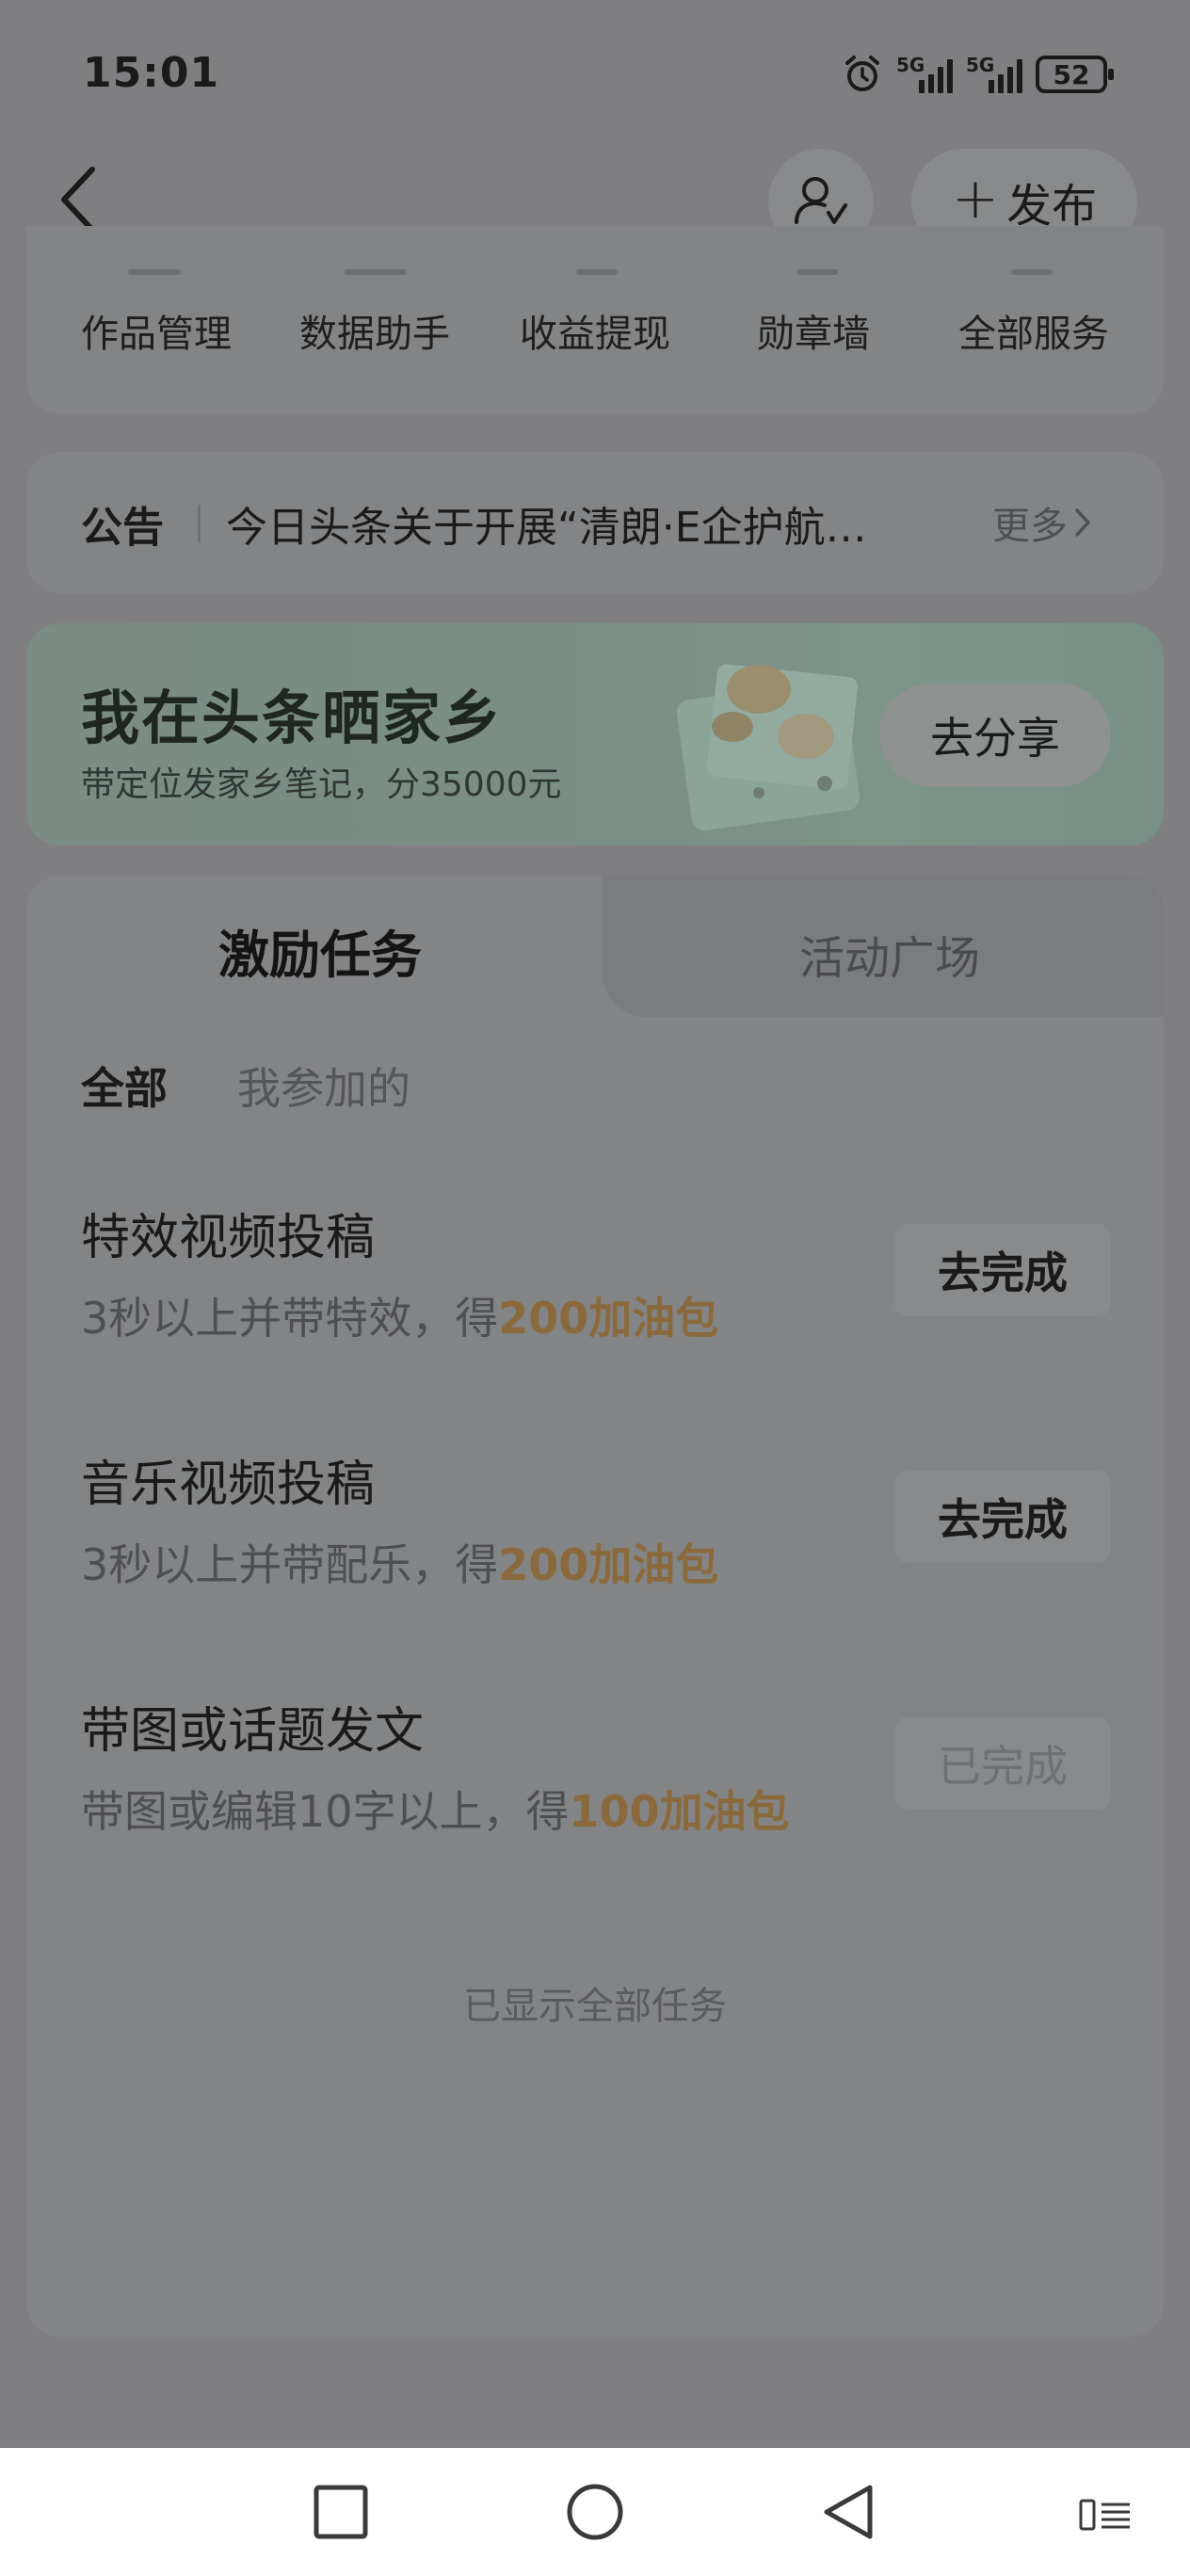 The image size is (1190, 2576). What do you see at coordinates (976, 199) in the screenshot?
I see `plus-icon: +` at bounding box center [976, 199].